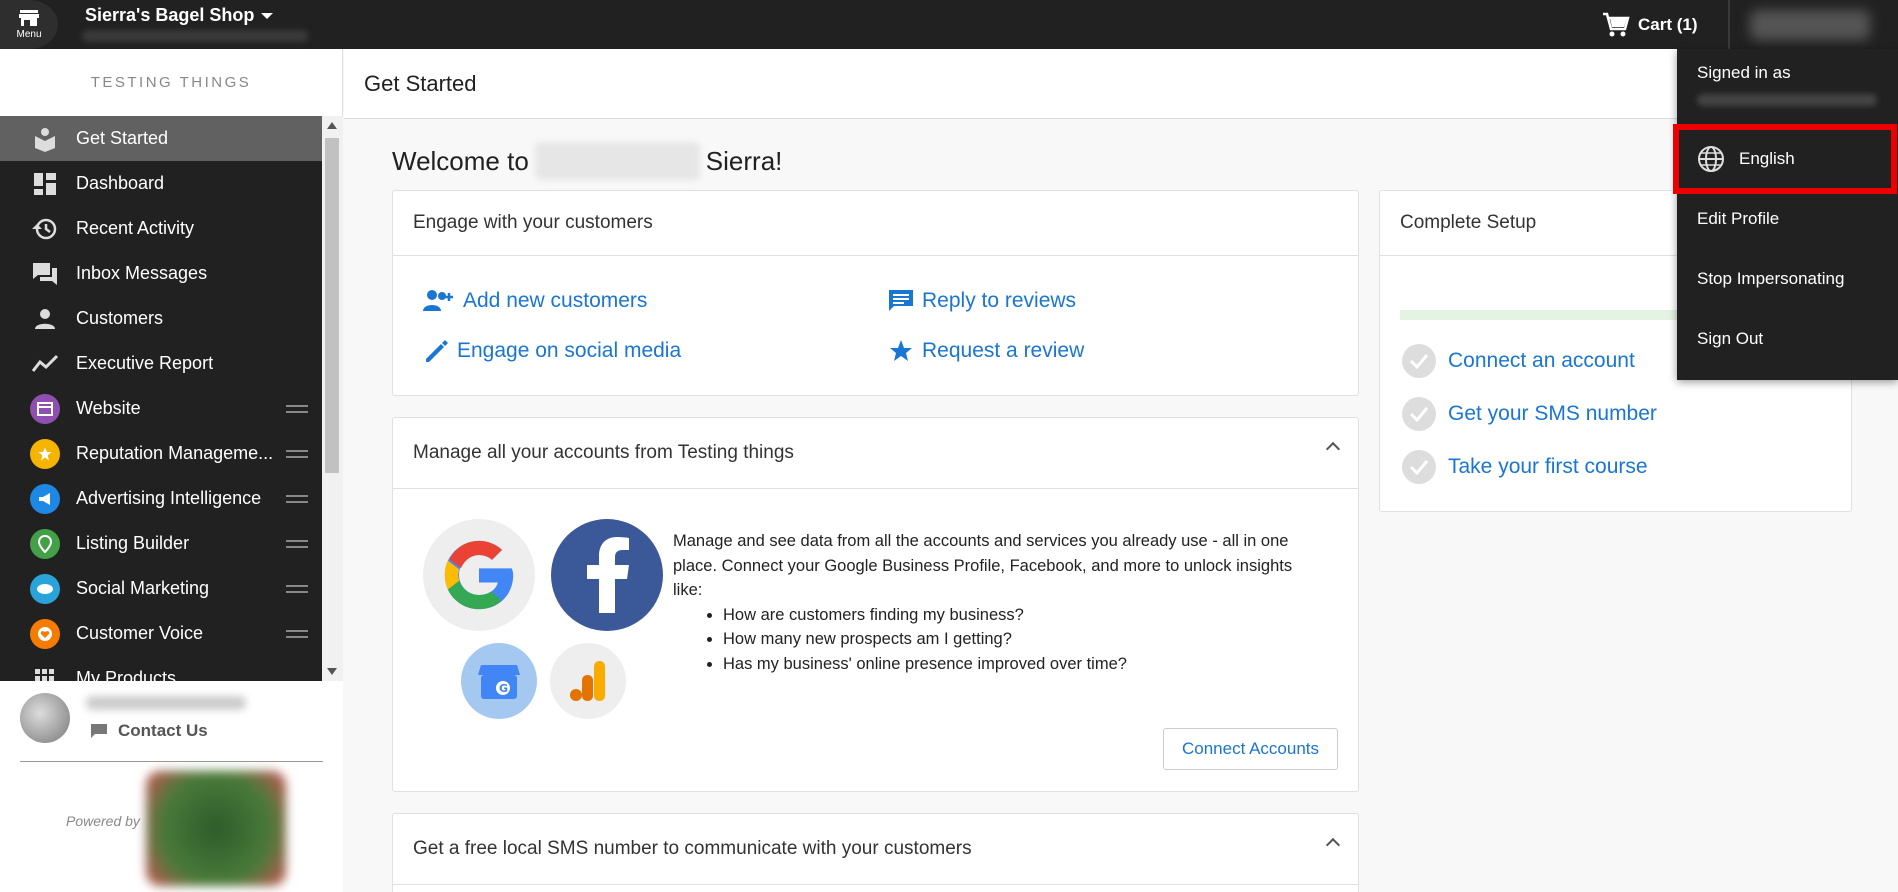 The width and height of the screenshot is (1898, 892). I want to click on comment-icon, so click(901, 300).